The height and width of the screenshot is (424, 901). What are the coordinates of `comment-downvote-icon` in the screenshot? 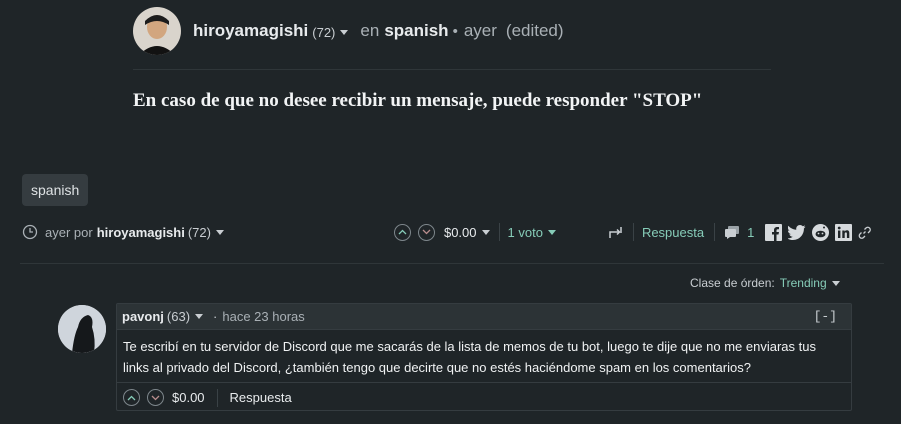 It's located at (155, 397).